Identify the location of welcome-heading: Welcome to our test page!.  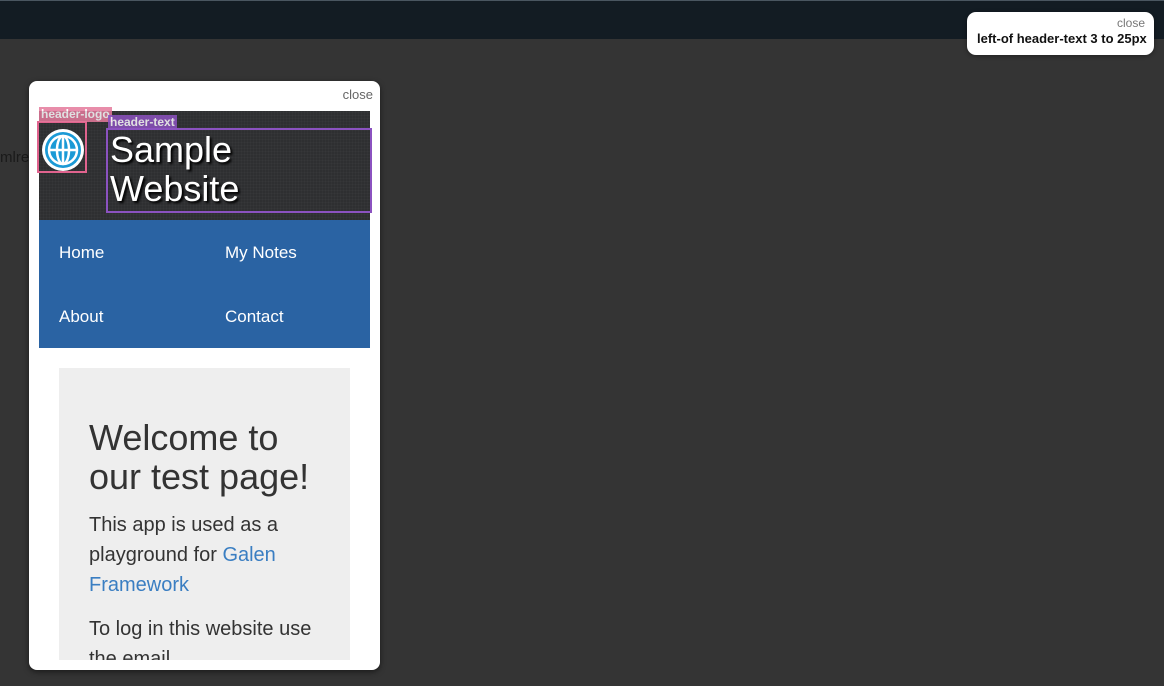
(209, 457).